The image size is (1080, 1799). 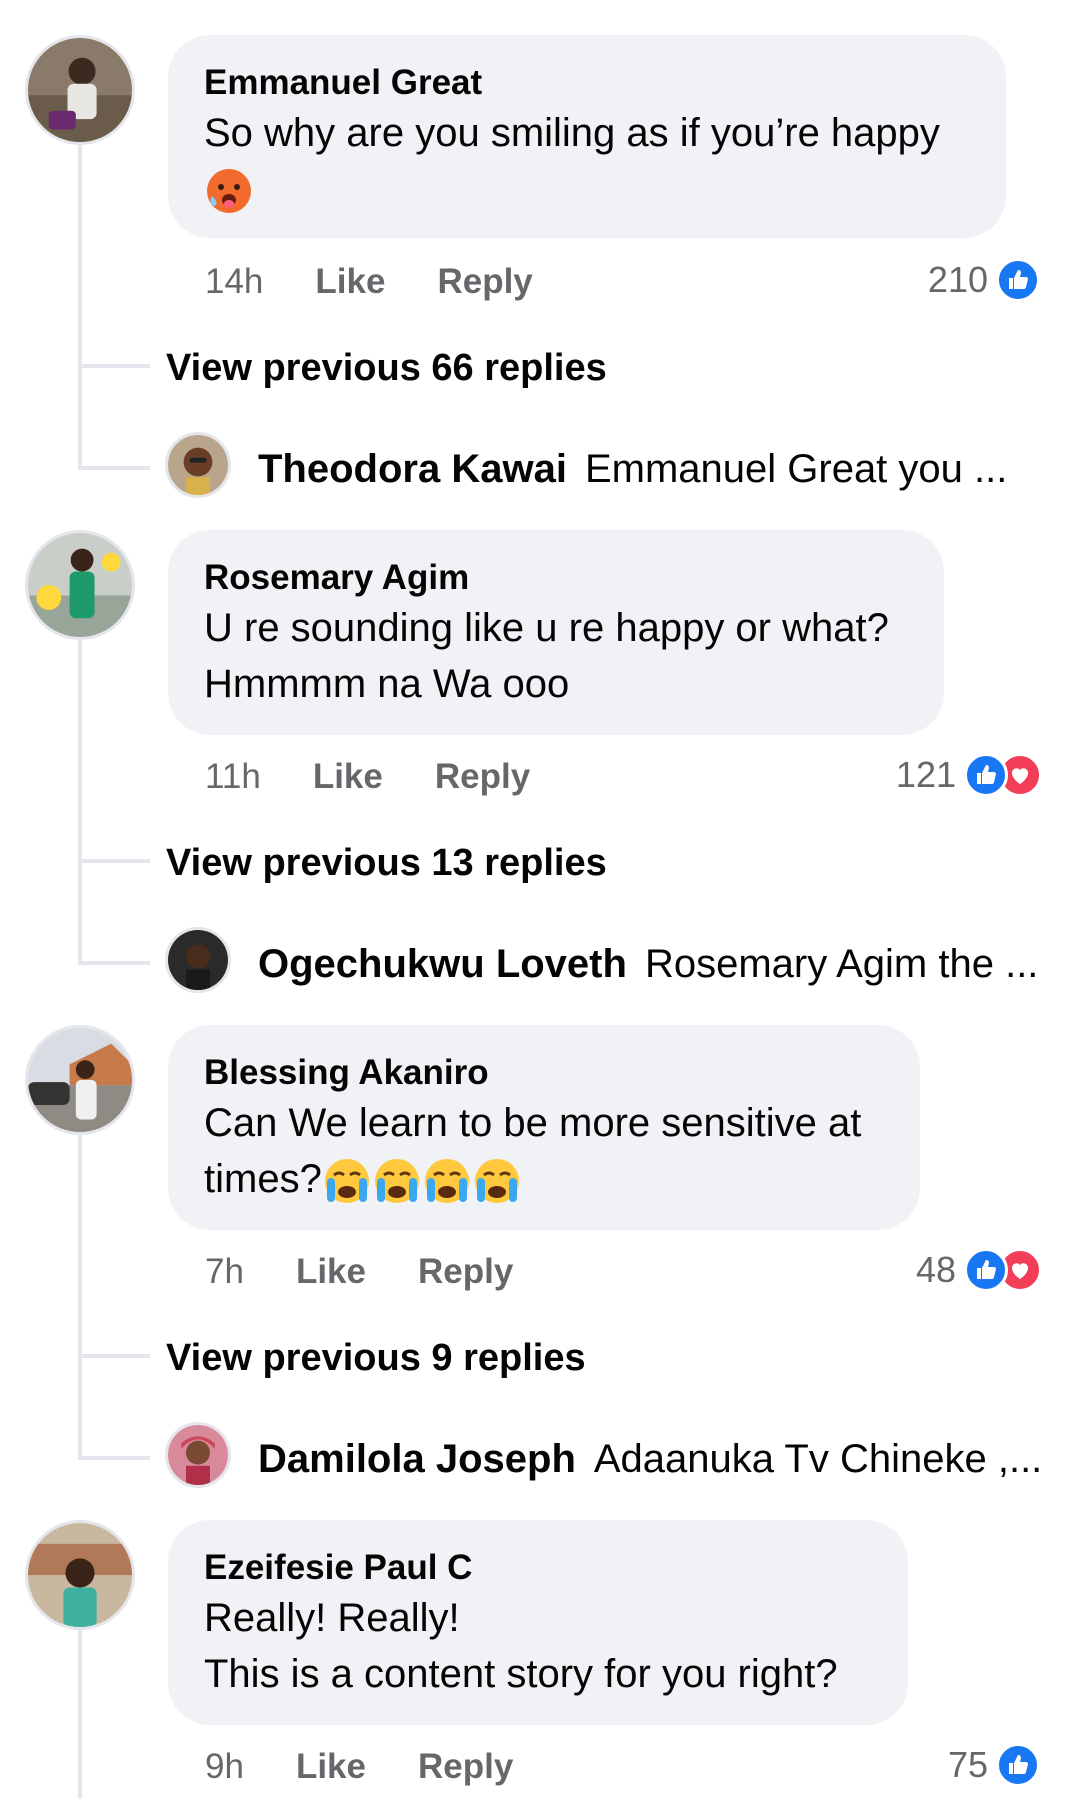 I want to click on comment-meta: 14h Like Reply, so click(x=369, y=282).